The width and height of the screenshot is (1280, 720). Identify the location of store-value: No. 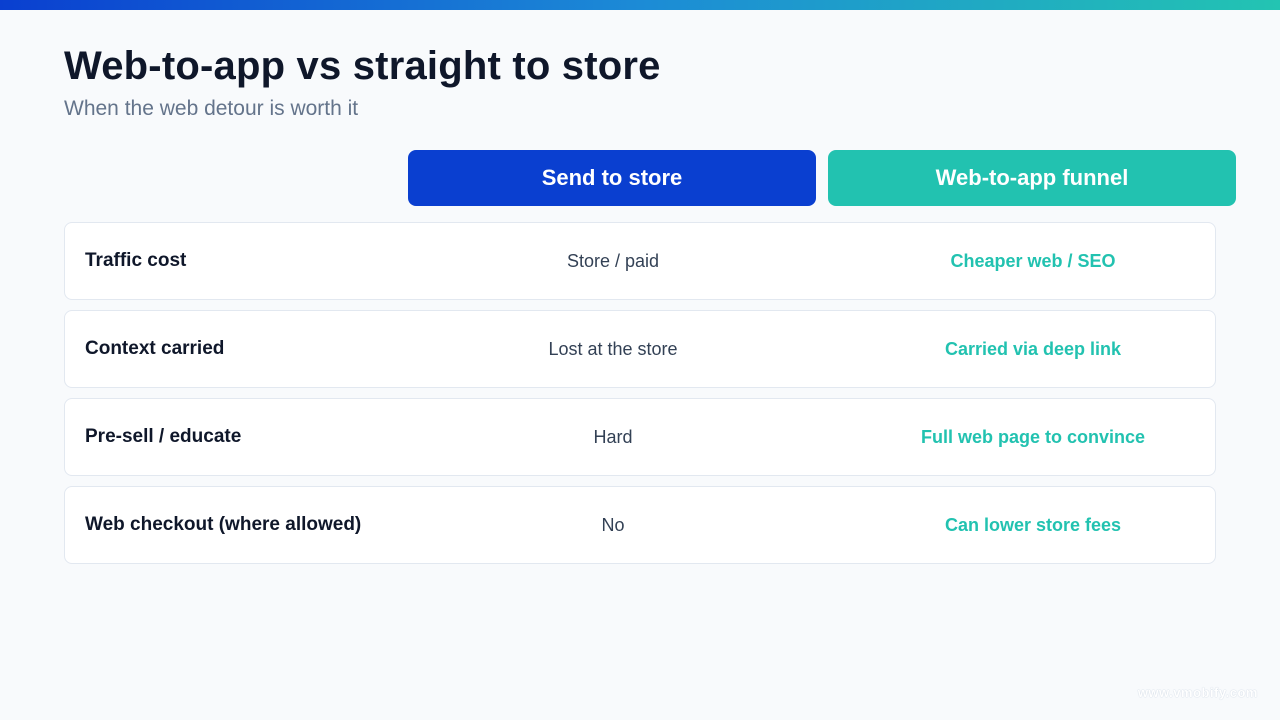
(613, 524).